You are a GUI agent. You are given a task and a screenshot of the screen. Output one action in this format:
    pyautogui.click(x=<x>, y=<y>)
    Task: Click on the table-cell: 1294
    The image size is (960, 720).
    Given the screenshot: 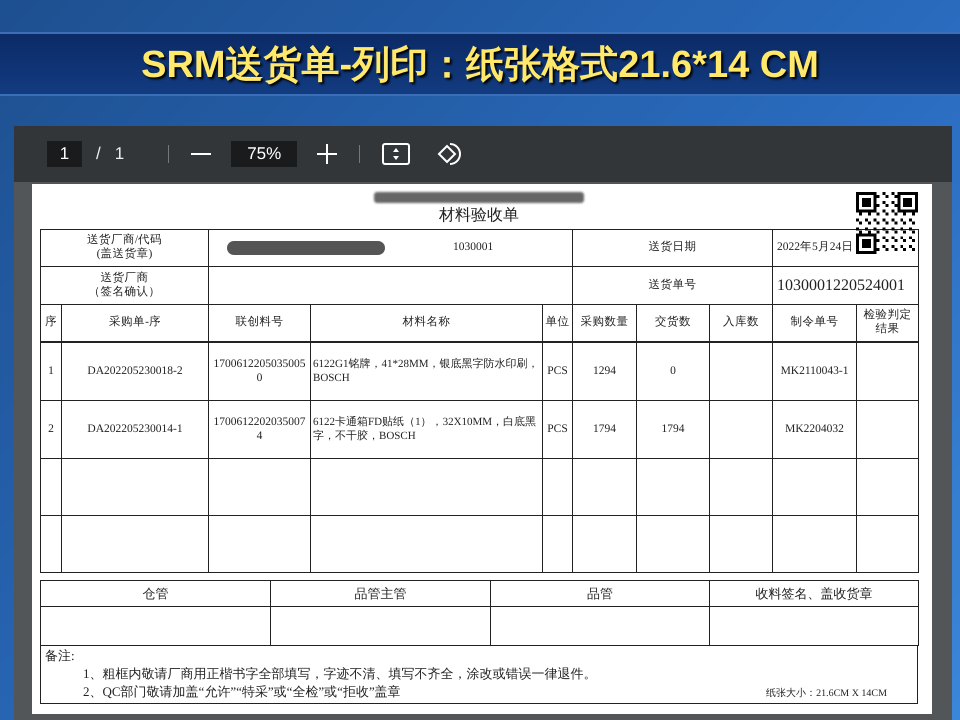 What is the action you would take?
    pyautogui.click(x=604, y=370)
    